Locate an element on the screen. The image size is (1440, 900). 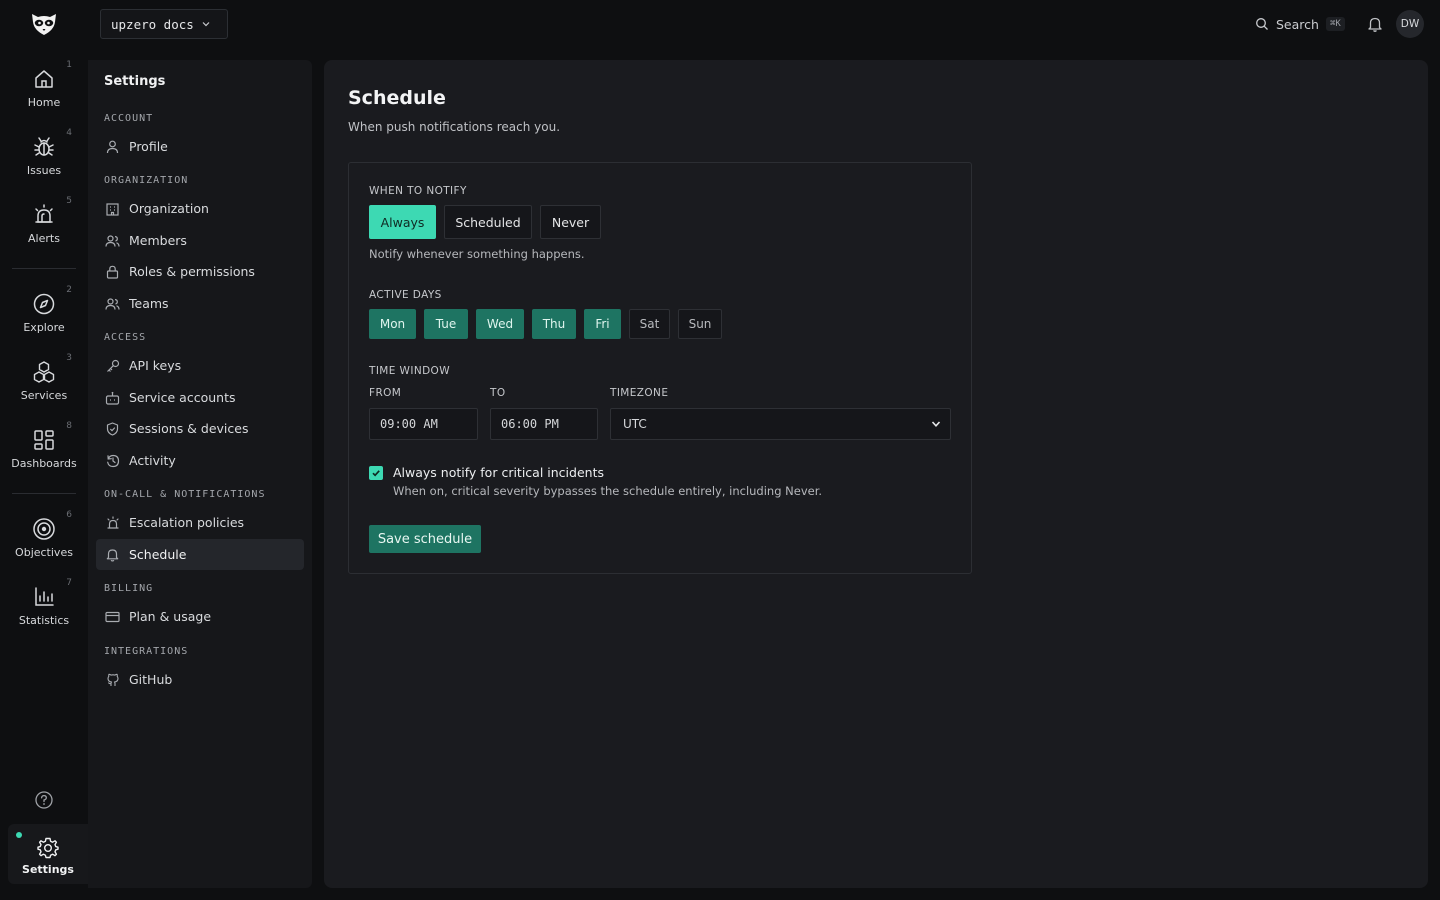
rail-item-explore: 2 Explore is located at coordinates (44, 315).